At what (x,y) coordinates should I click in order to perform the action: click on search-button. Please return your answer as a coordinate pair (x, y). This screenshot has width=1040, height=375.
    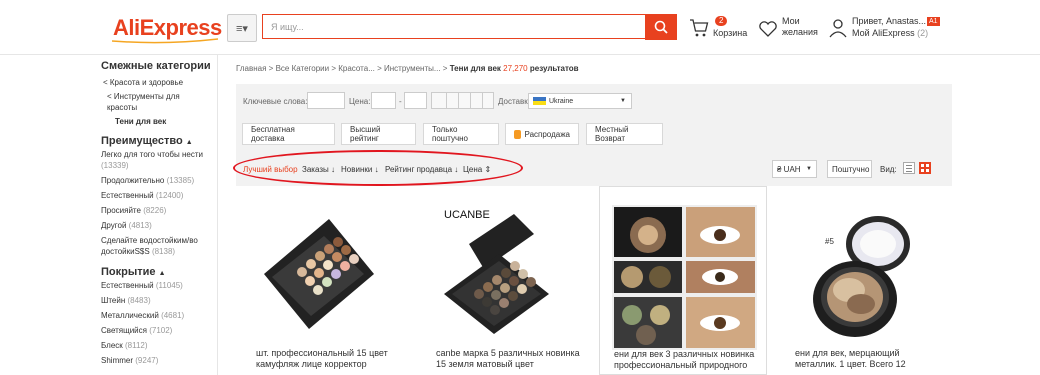
    Looking at the image, I should click on (661, 27).